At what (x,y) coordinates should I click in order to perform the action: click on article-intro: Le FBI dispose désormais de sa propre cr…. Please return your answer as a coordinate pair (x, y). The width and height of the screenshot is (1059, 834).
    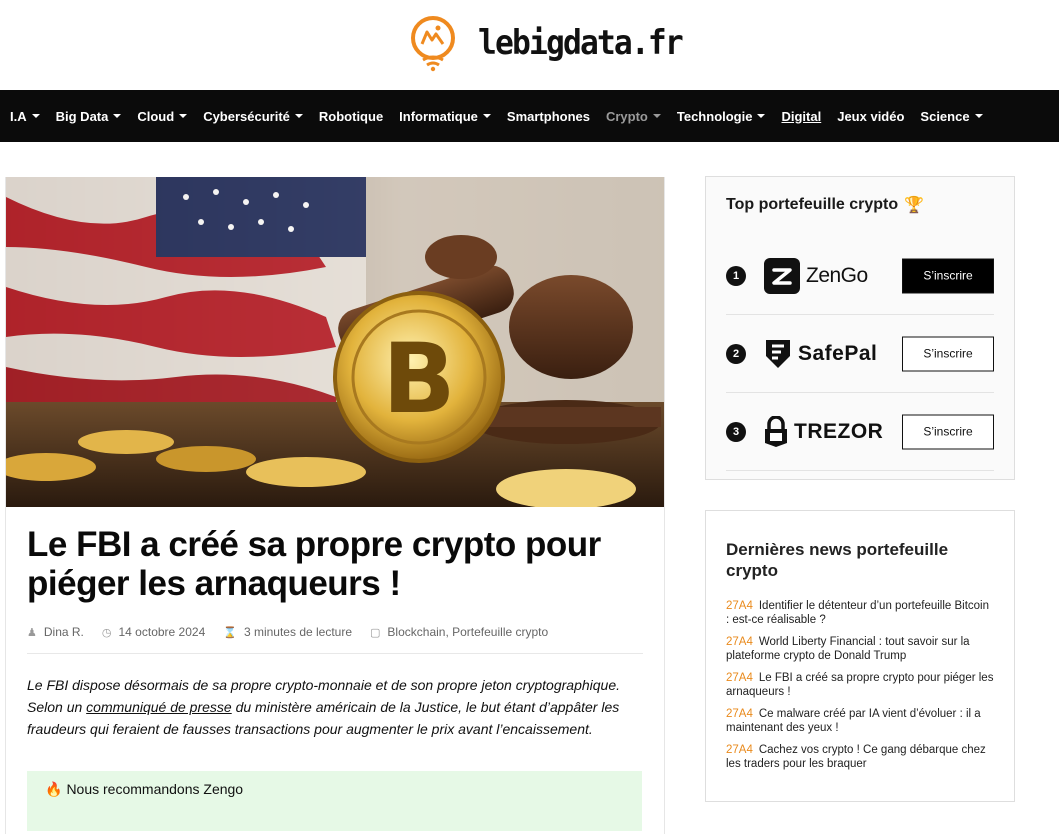
    Looking at the image, I should click on (324, 707).